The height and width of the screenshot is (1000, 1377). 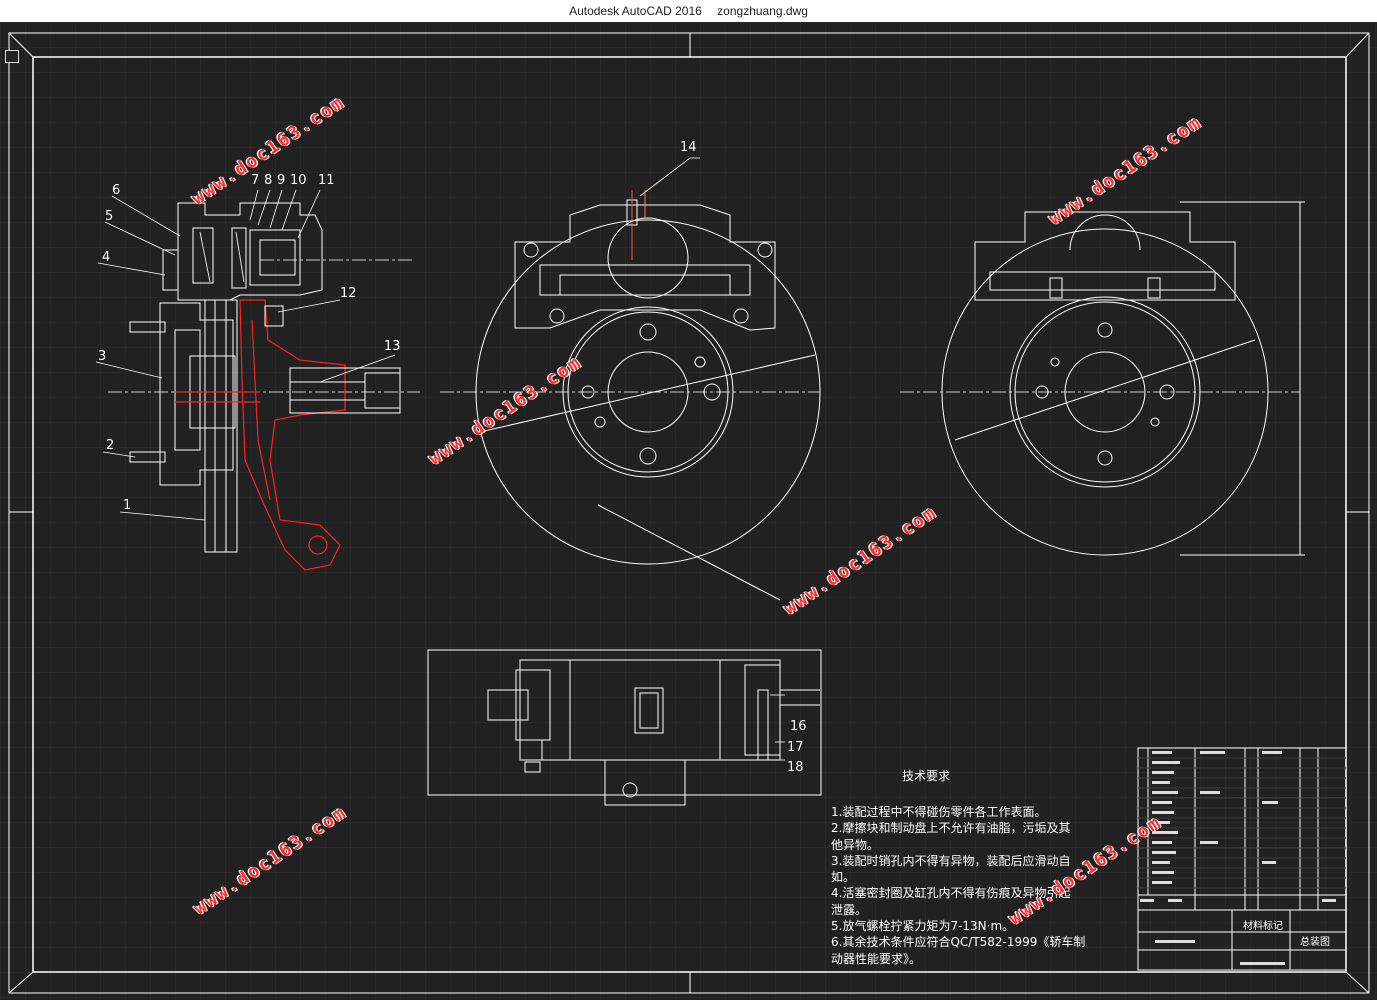 What do you see at coordinates (109, 216) in the screenshot?
I see `callout-5: 5` at bounding box center [109, 216].